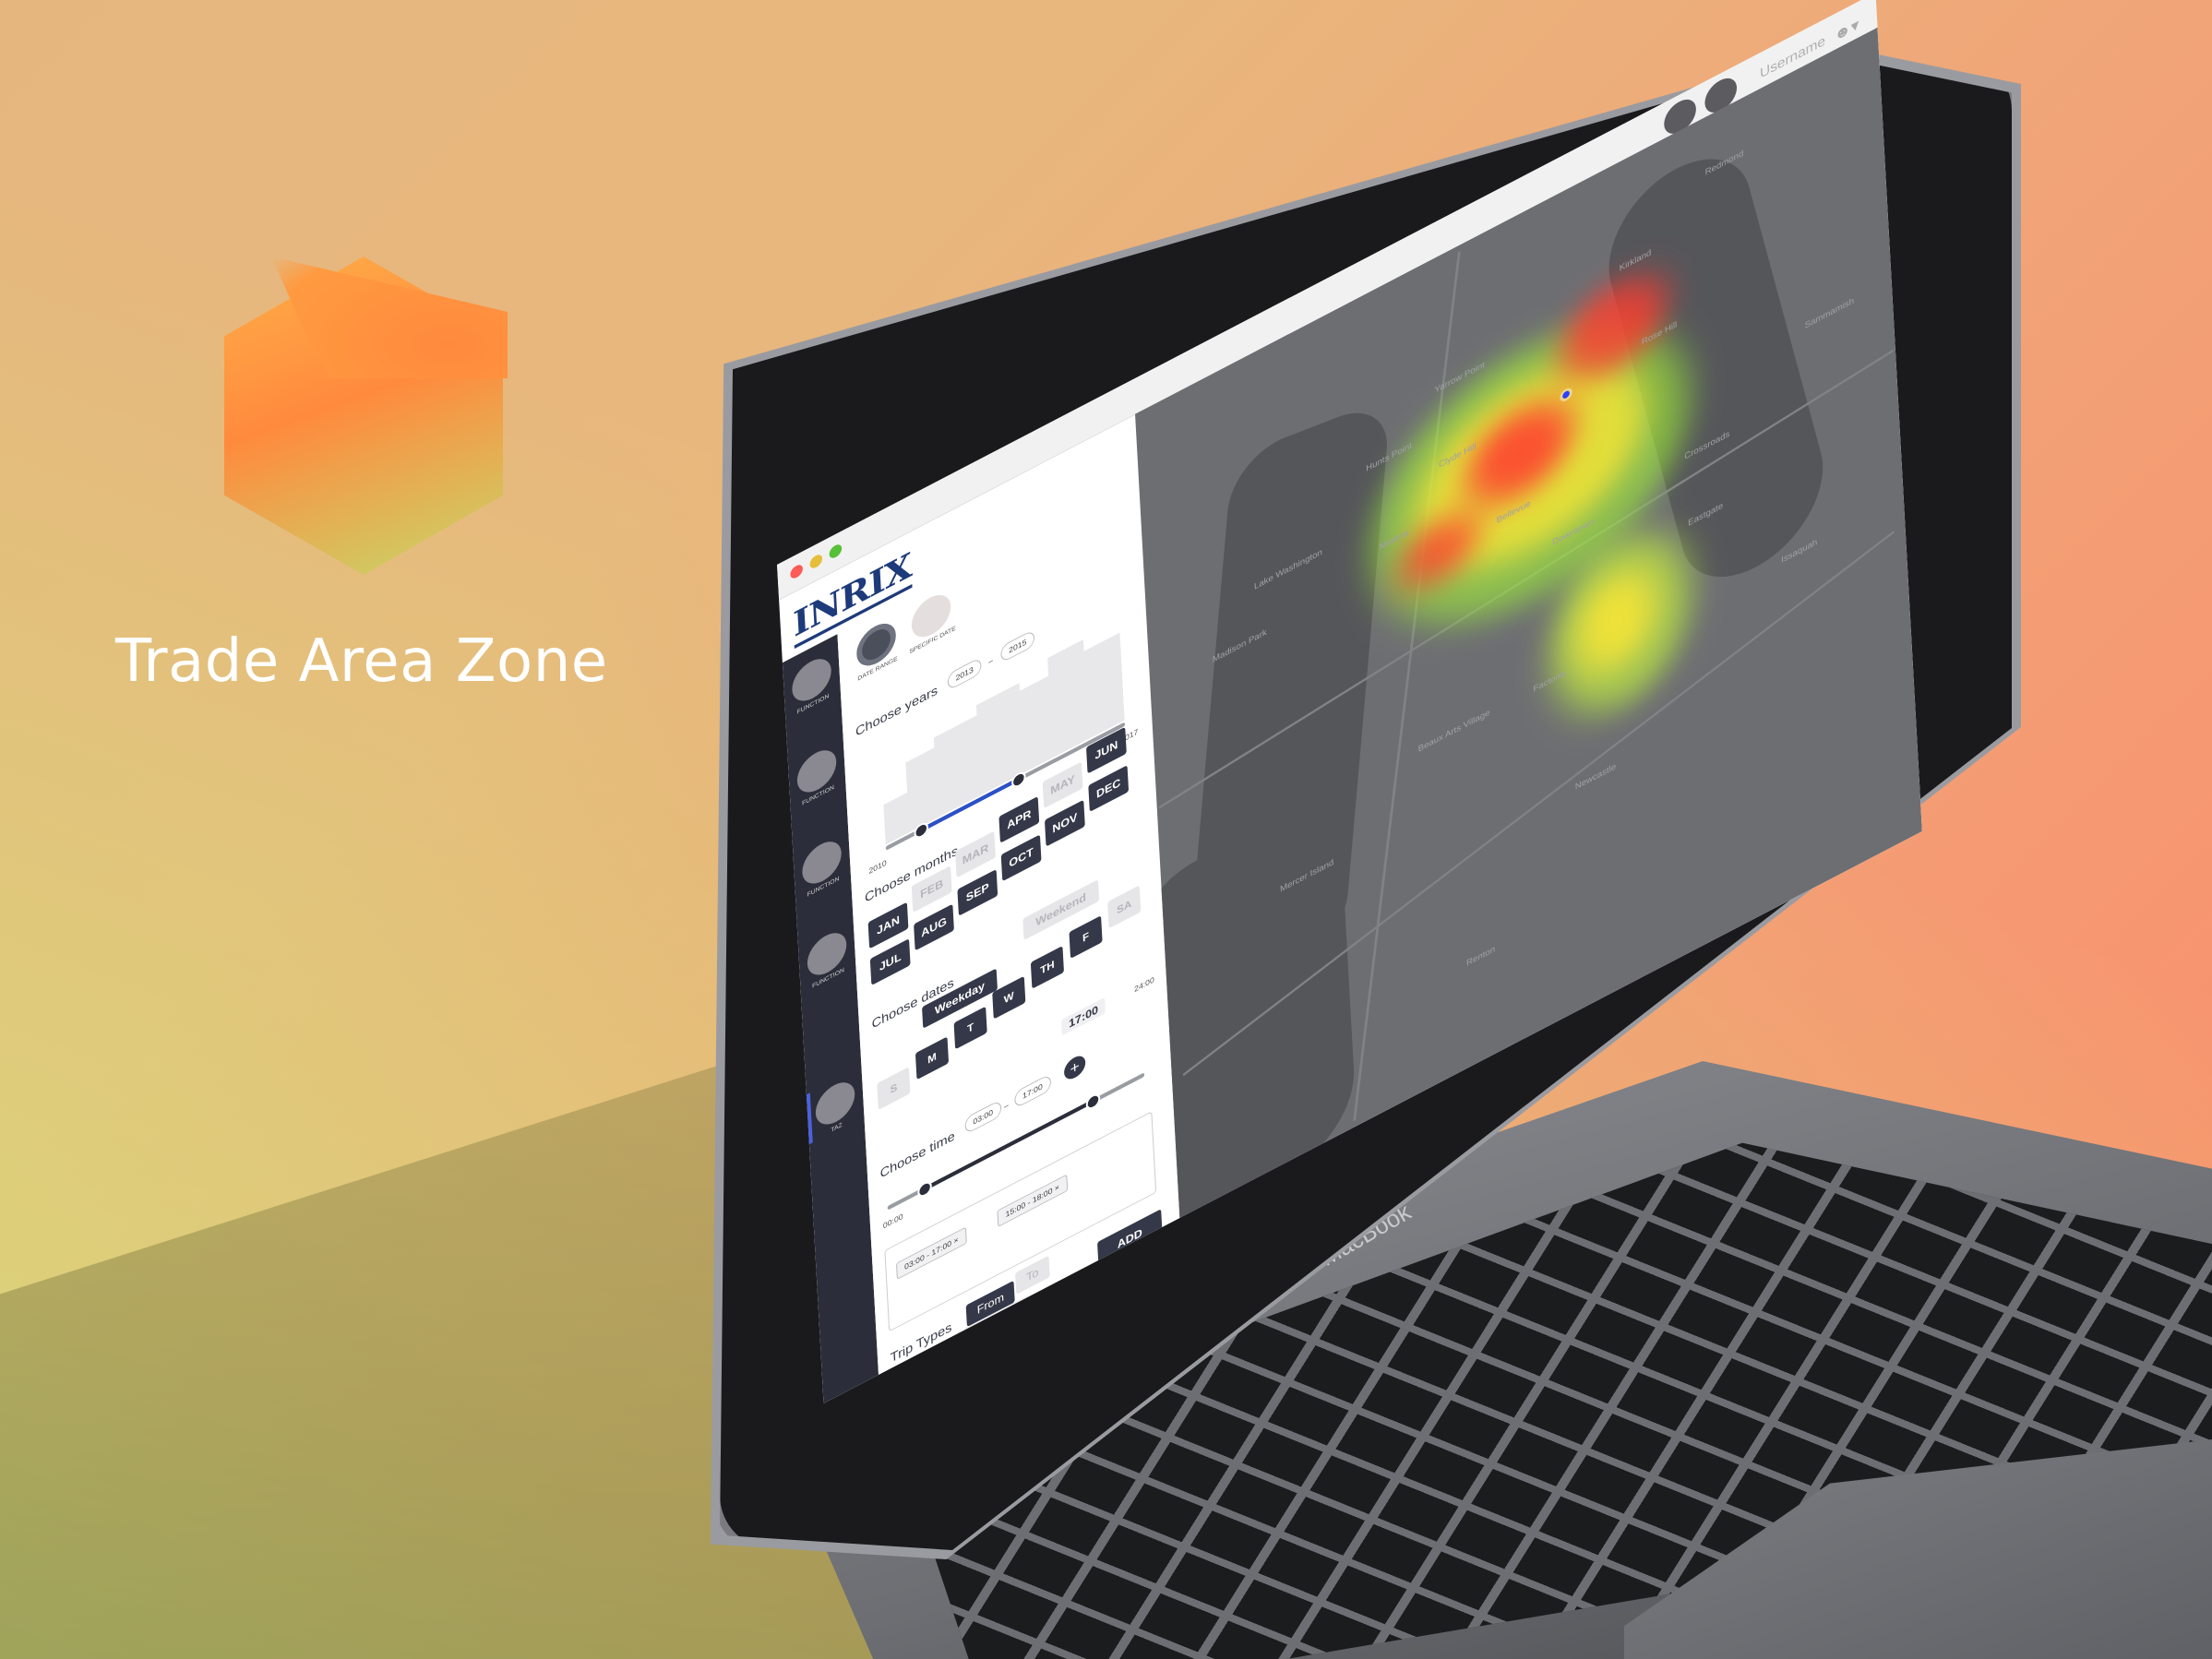 Image resolution: width=2212 pixels, height=1659 pixels. What do you see at coordinates (897, 711) in the screenshot?
I see `years-title: Choose years` at bounding box center [897, 711].